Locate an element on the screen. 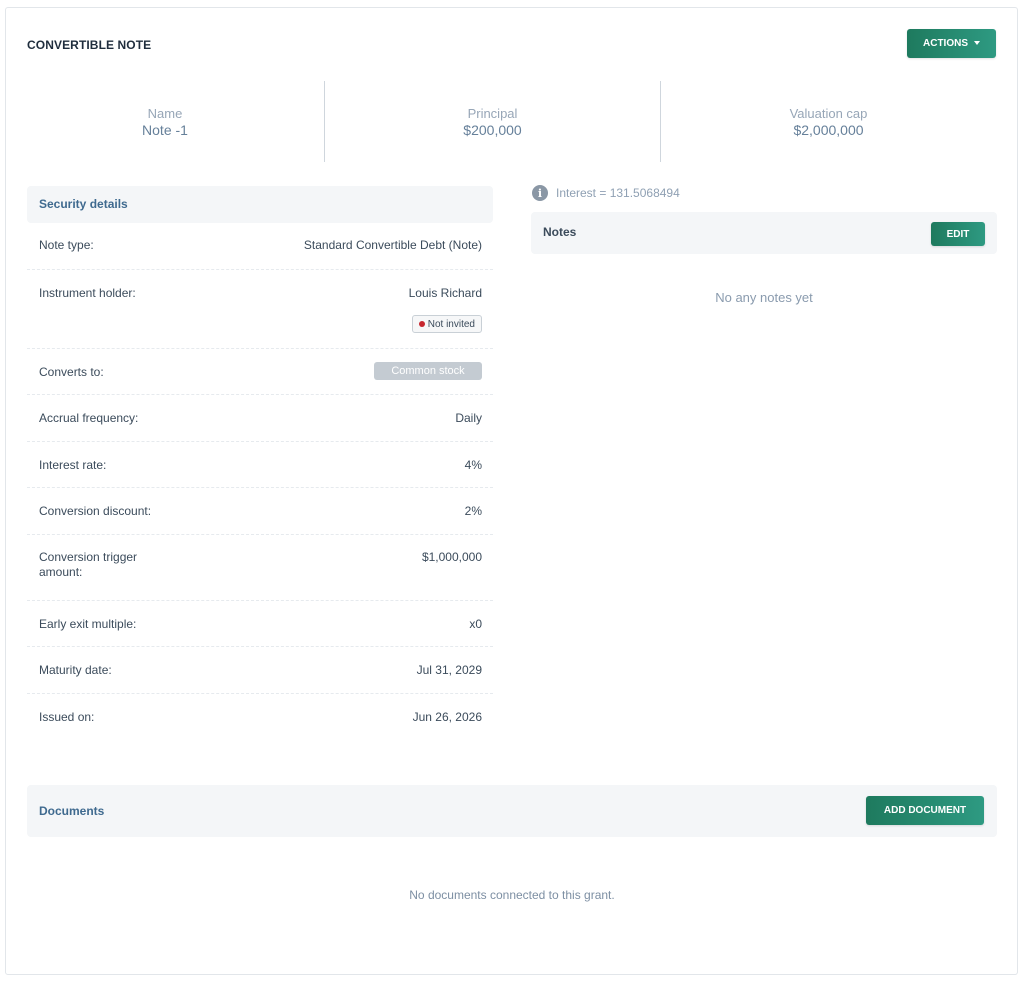 The width and height of the screenshot is (1024, 982). status-badge-label: Not invited is located at coordinates (451, 324).